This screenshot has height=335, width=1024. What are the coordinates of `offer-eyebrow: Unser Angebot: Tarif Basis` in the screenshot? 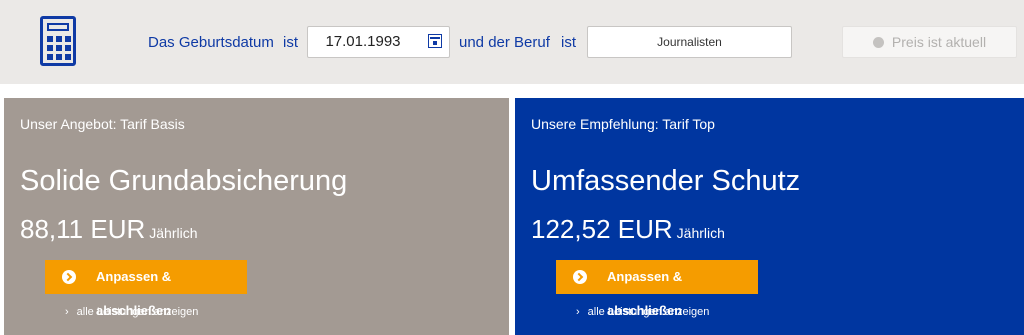 It's located at (102, 124).